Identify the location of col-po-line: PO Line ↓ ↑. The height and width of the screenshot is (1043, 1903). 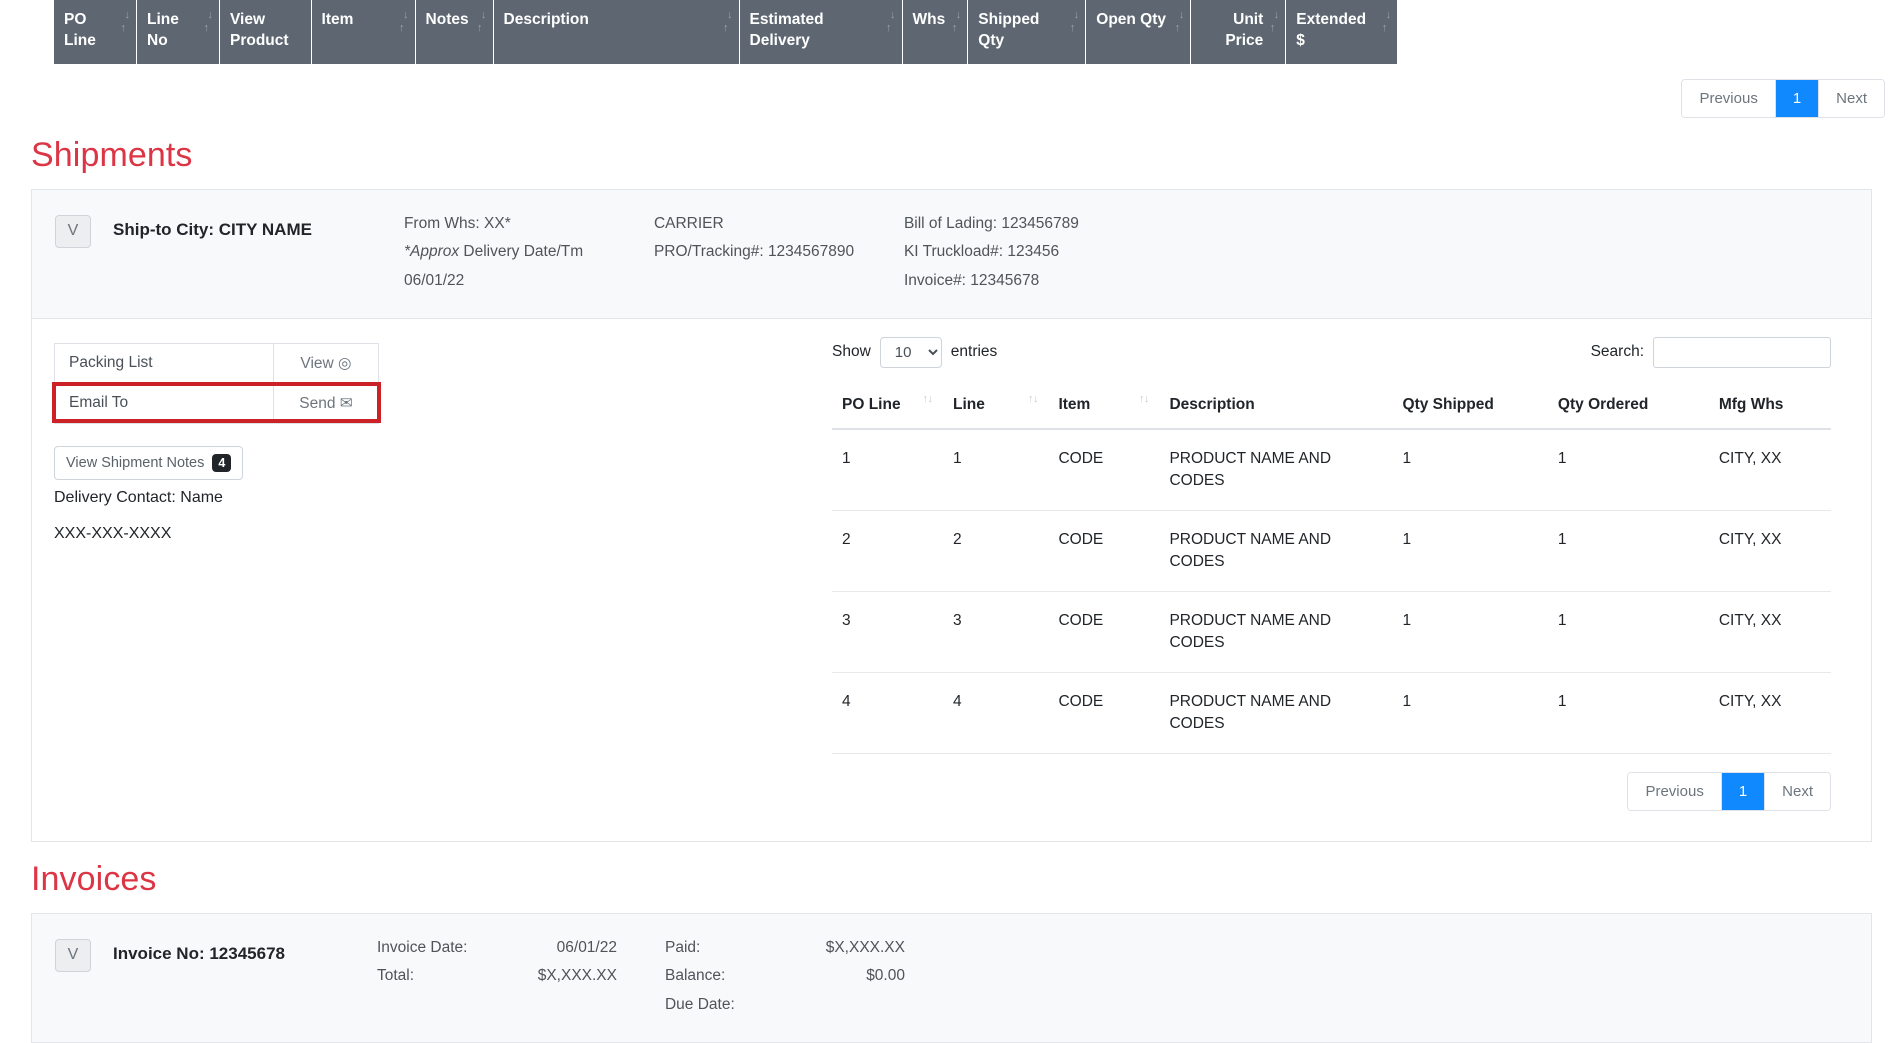
(95, 32).